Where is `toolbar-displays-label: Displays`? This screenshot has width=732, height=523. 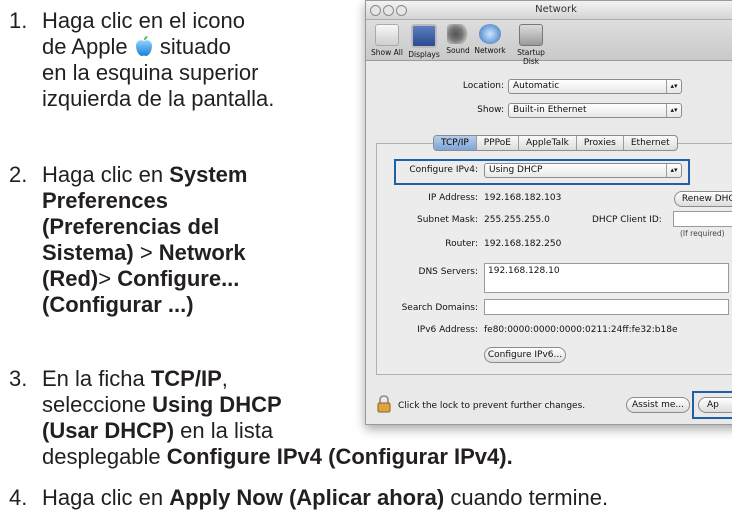
toolbar-displays-label: Displays is located at coordinates (424, 54).